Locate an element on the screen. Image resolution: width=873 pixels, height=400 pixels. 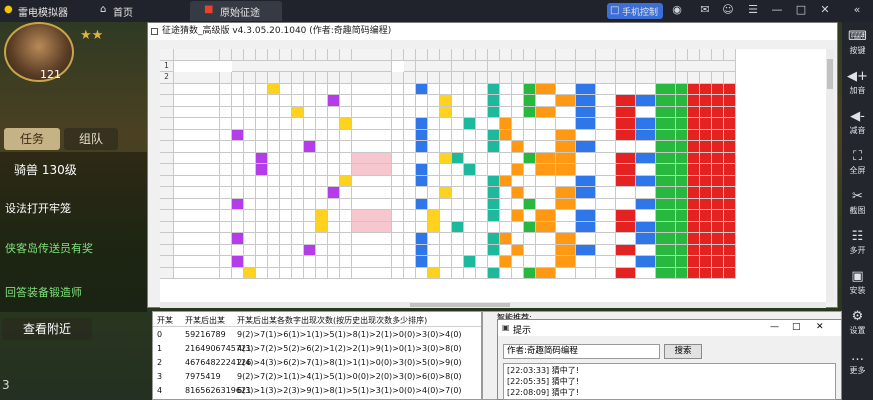
group-header is located at coordinates (312, 66).